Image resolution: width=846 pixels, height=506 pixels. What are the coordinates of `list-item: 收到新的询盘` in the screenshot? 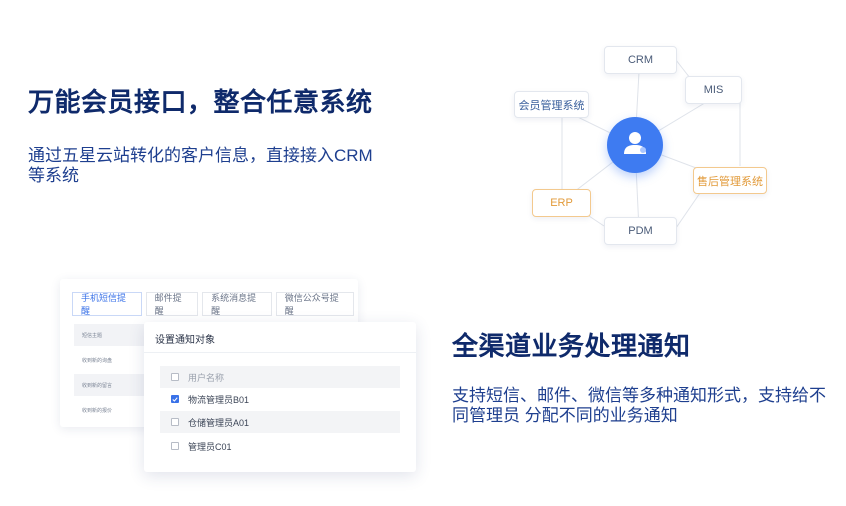 It's located at (113, 360).